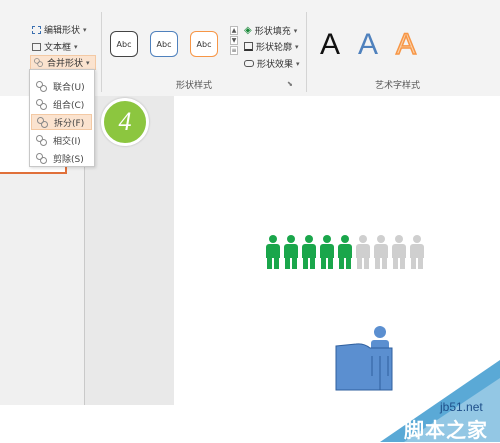  I want to click on wordart-group-label: 艺术字样式, so click(398, 86).